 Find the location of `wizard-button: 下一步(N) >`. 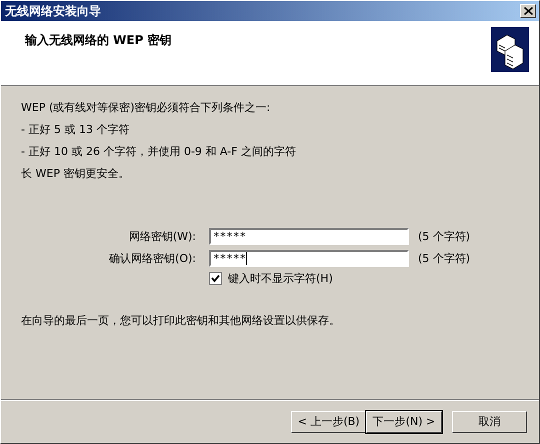

wizard-button: 下一步(N) > is located at coordinates (404, 421).